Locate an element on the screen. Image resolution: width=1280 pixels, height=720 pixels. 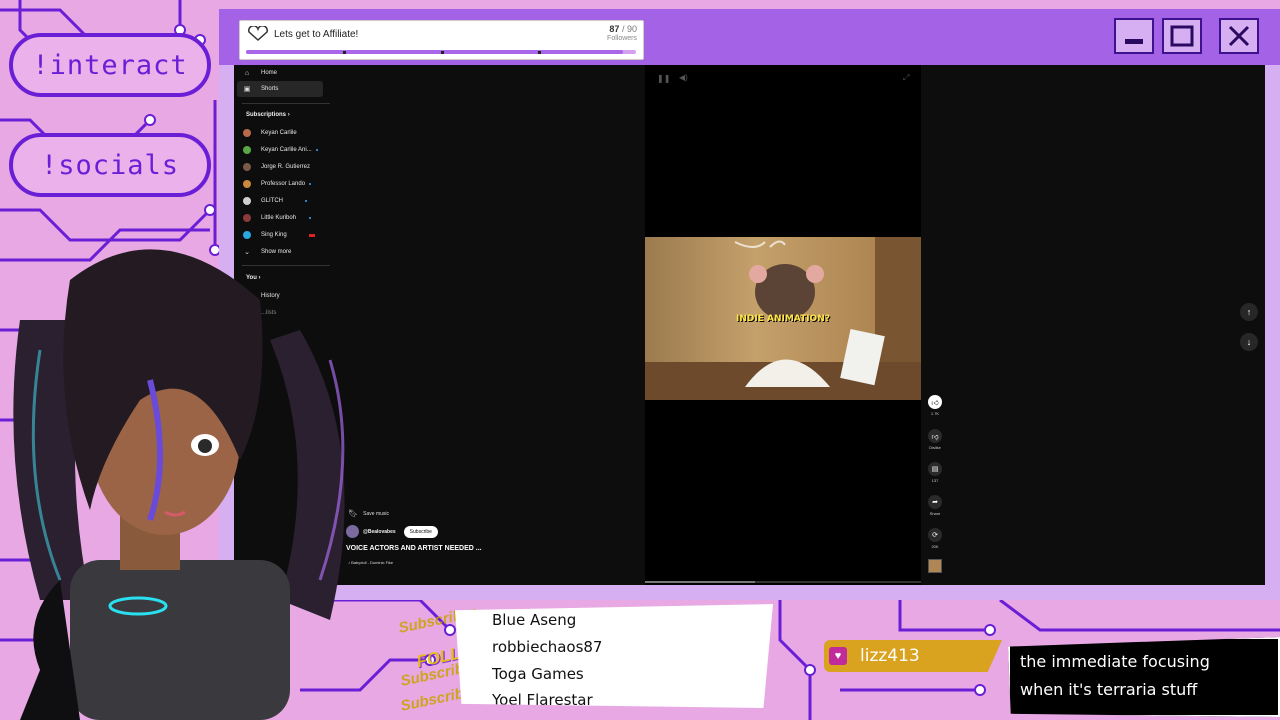
sidebar-item-label: Shorts is located at coordinates (270, 89).